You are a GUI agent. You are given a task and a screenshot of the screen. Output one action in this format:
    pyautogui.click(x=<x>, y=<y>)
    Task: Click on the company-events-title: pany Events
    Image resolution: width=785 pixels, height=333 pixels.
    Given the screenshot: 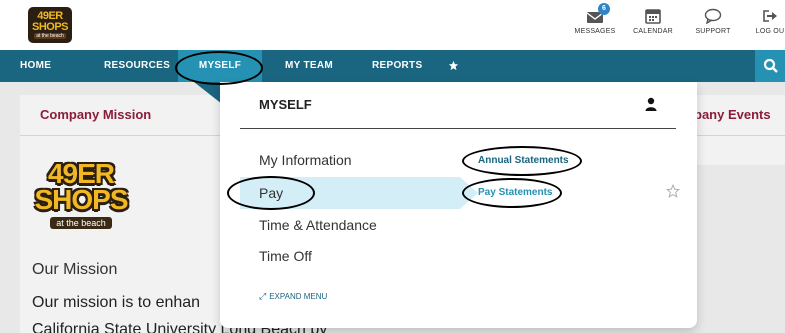 What is the action you would take?
    pyautogui.click(x=732, y=114)
    